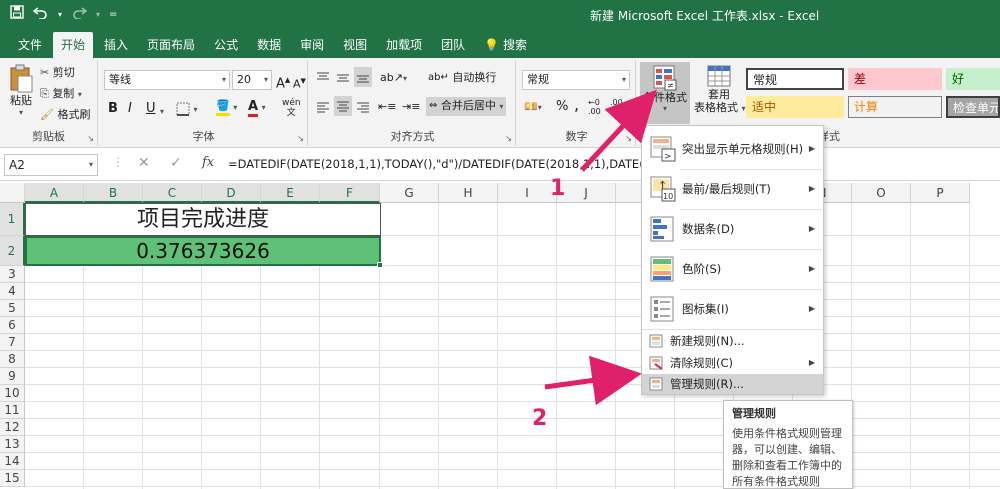 Image resolution: width=1000 pixels, height=489 pixels. I want to click on annotation-overlay, so click(600, 247).